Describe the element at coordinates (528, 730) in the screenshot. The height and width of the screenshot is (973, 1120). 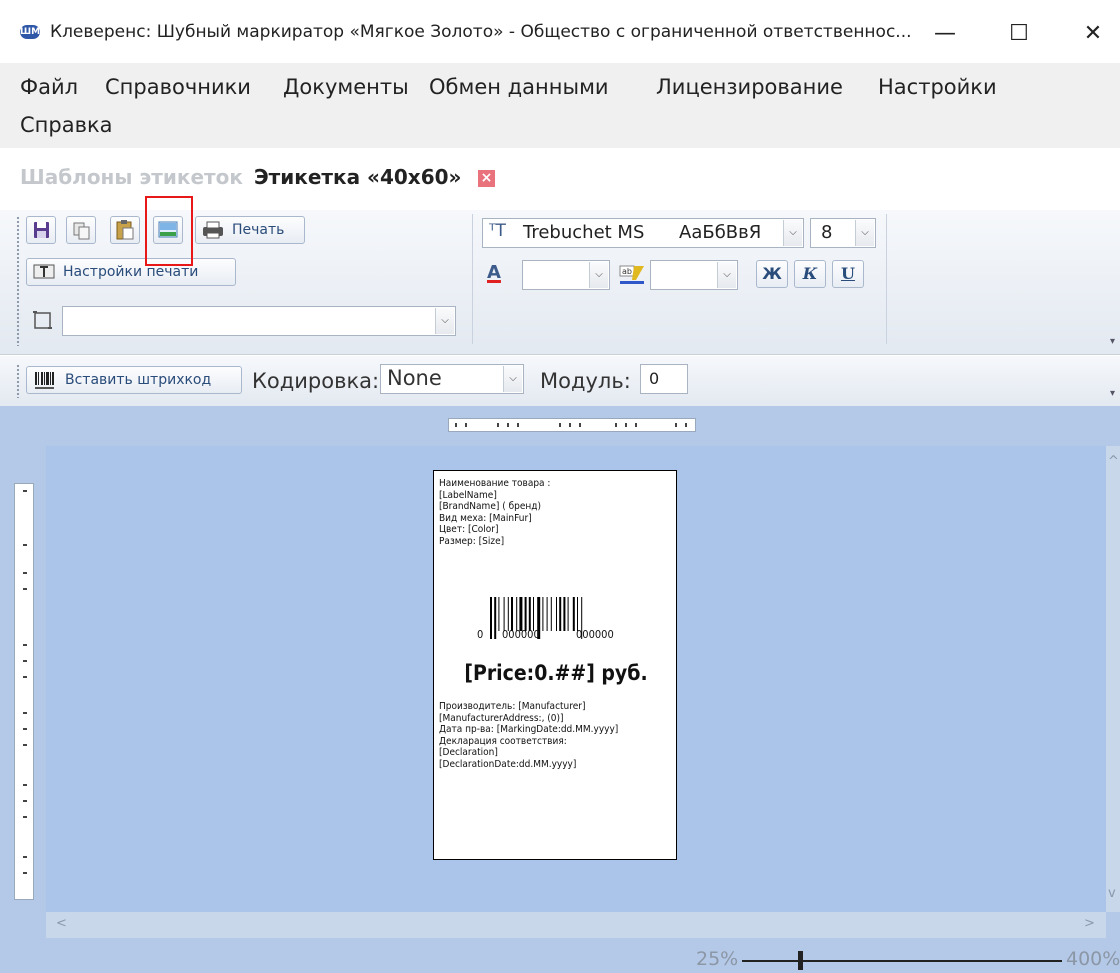
I see `label-text-line: Дата пр-ва: [MarkingDate:dd.MM.yyyy]` at that location.